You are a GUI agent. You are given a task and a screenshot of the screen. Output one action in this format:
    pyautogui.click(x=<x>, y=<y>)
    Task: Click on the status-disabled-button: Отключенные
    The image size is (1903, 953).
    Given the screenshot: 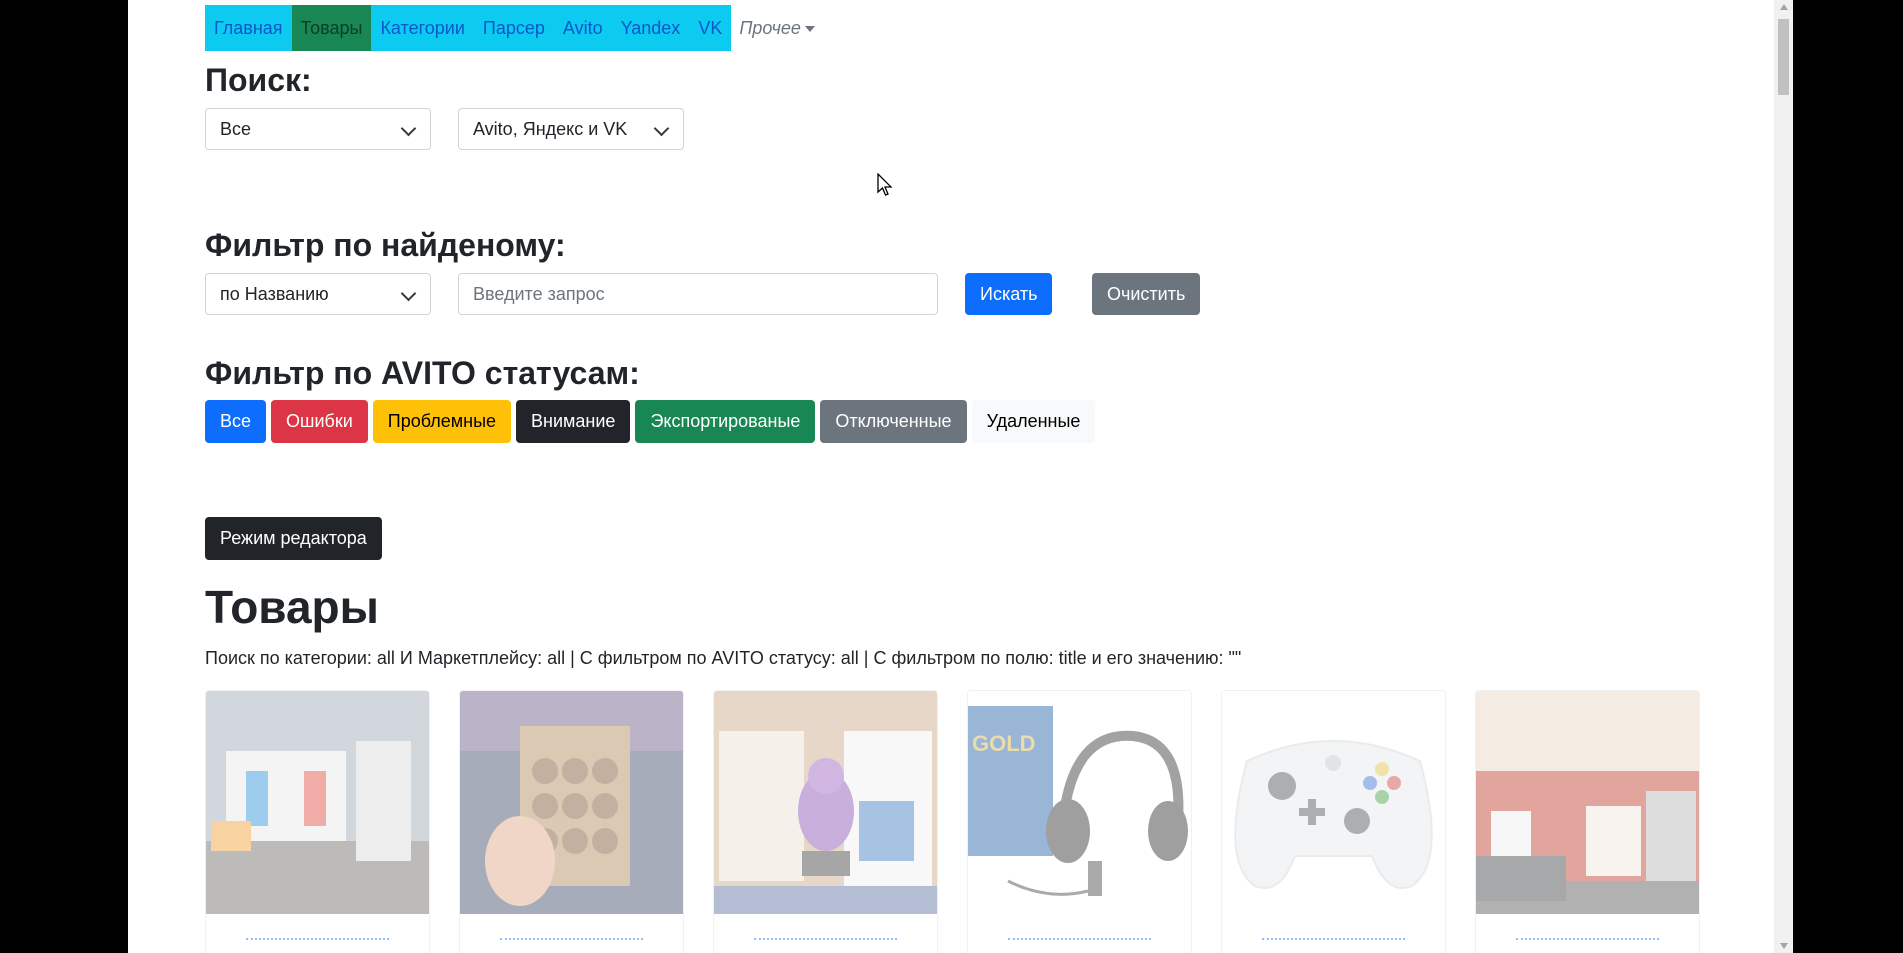 What is the action you would take?
    pyautogui.click(x=893, y=421)
    